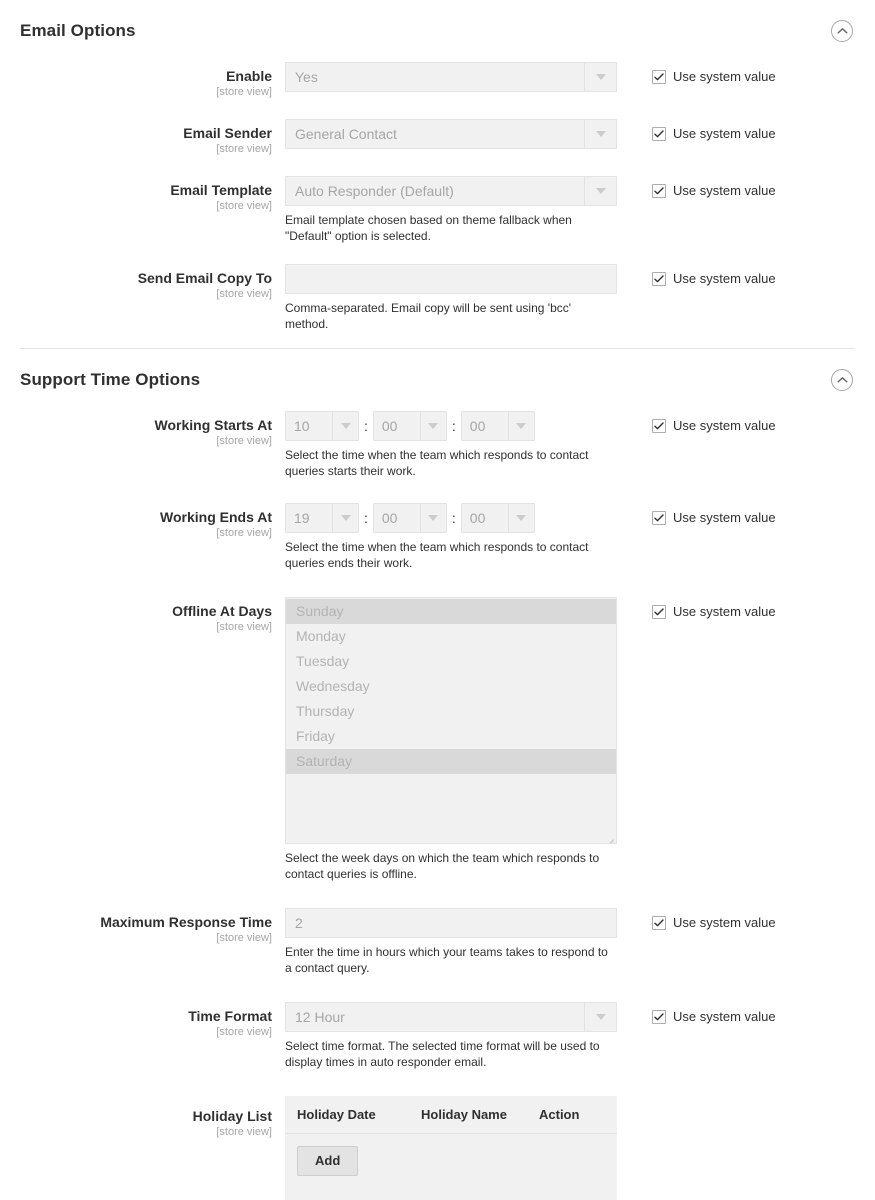 The image size is (875, 1200). I want to click on field-label: Working Ends At, so click(216, 517).